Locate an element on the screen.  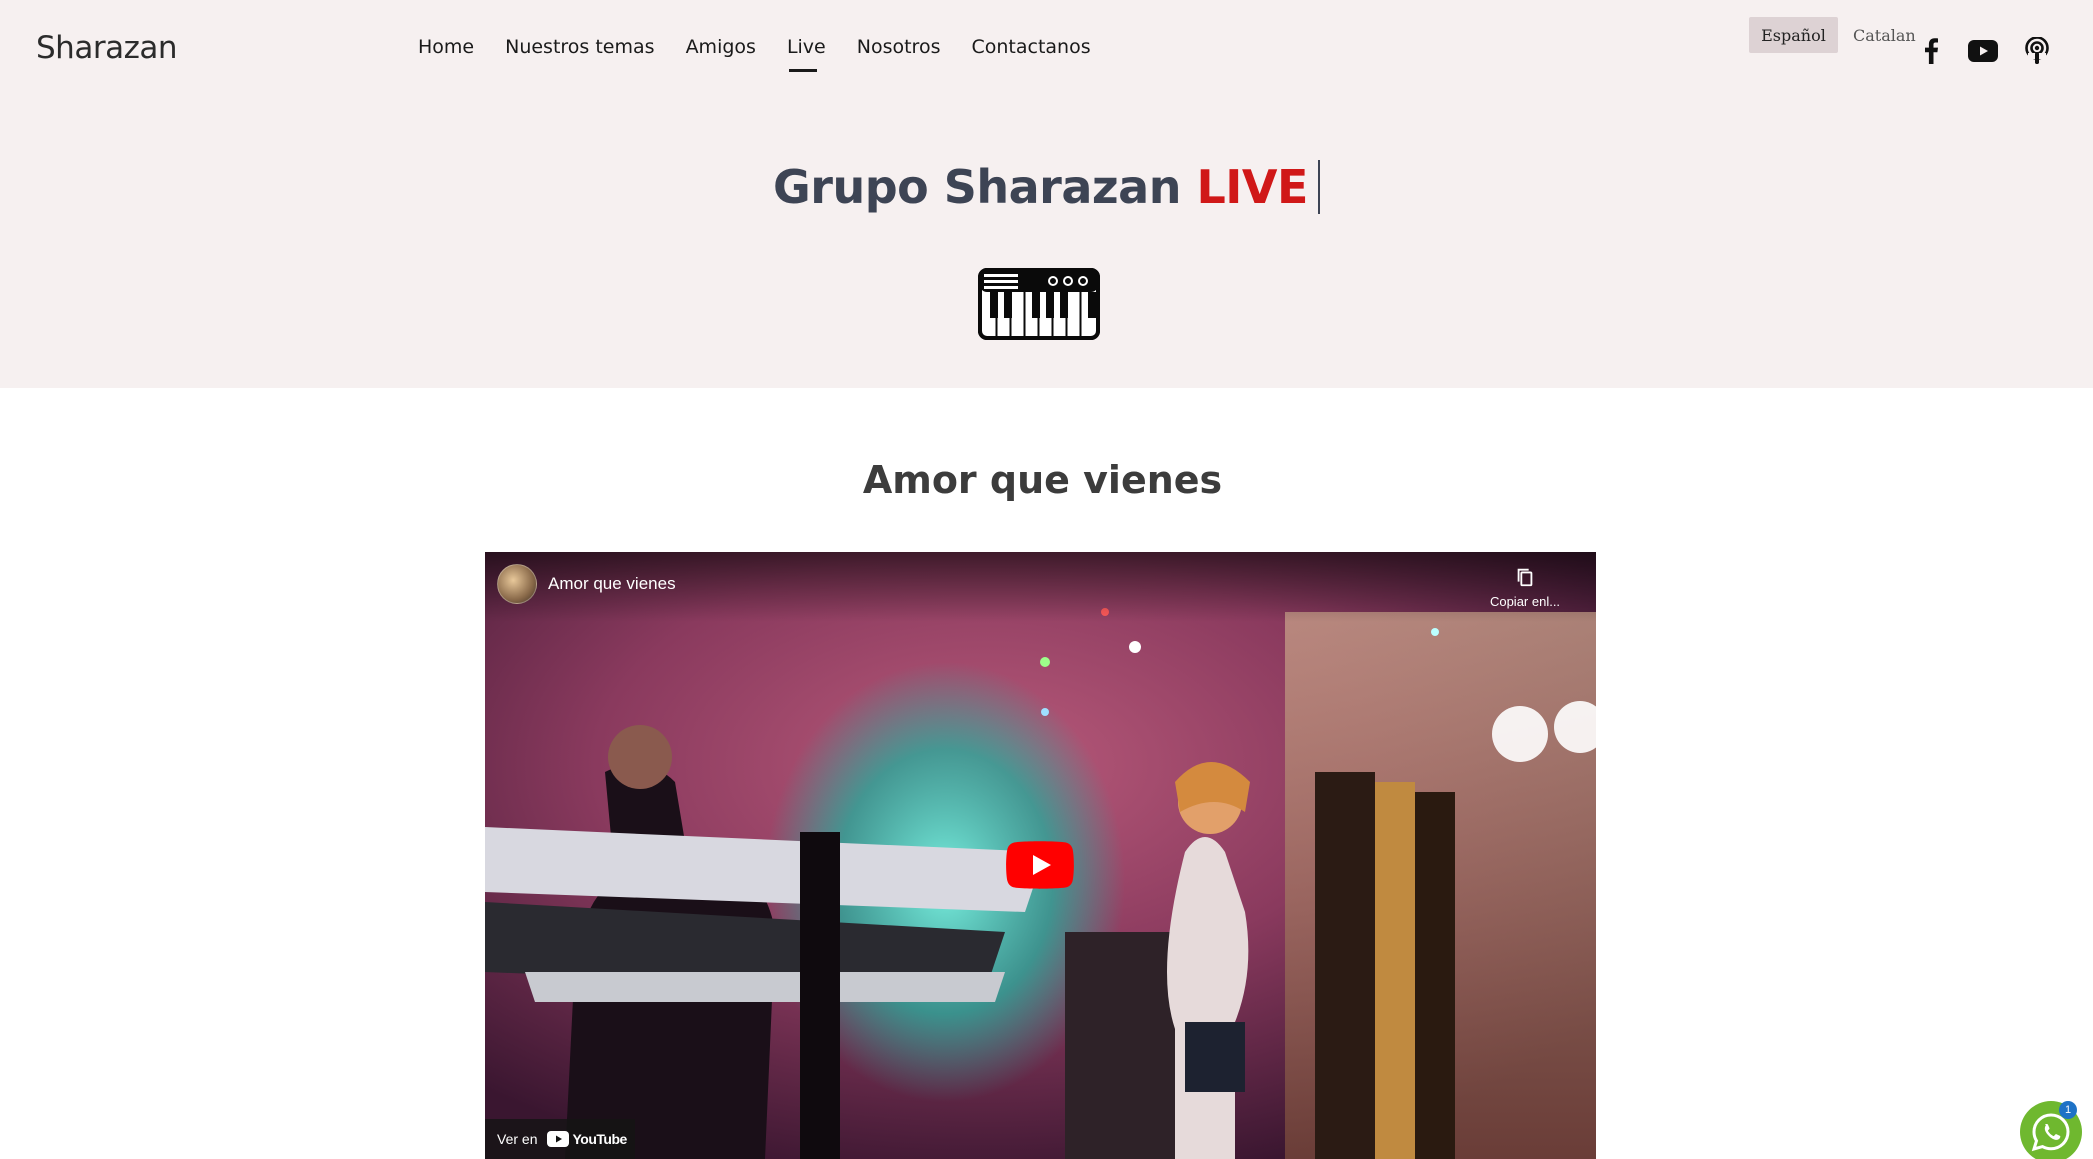
language-espanol-button: Español is located at coordinates (1793, 35).